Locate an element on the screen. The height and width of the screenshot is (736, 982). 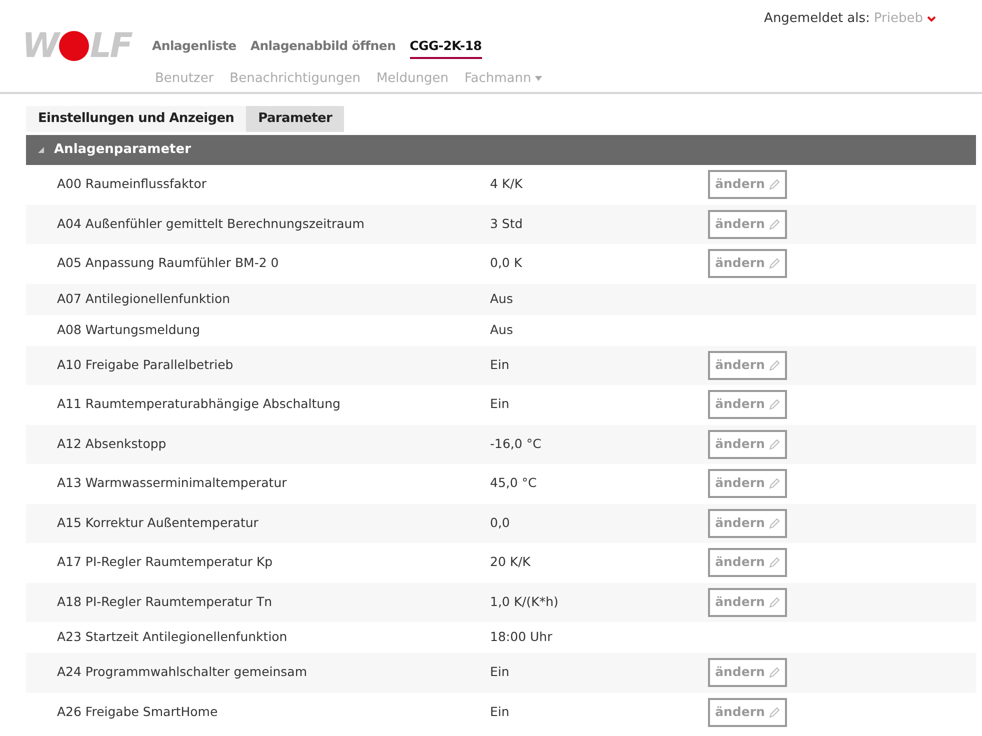
parameter-name: A26 Freigabe SmartHome is located at coordinates (138, 711).